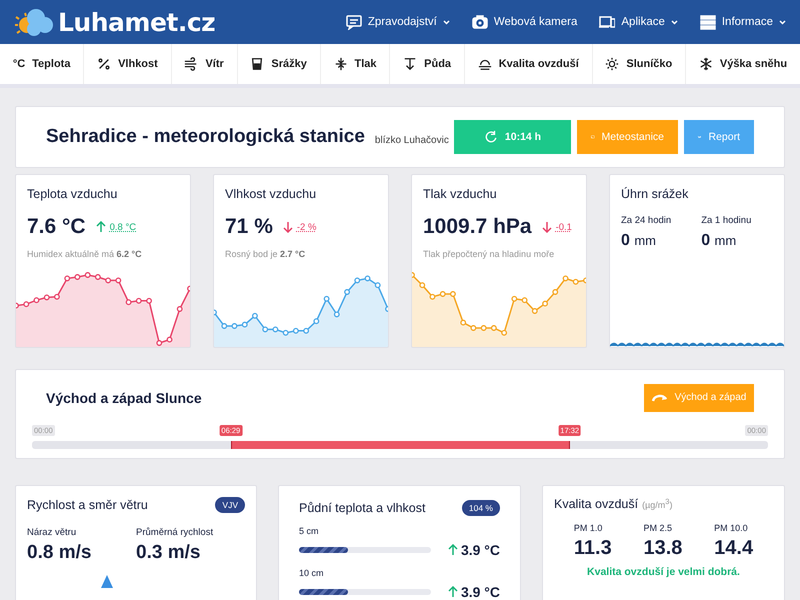 The image size is (800, 600). What do you see at coordinates (230, 505) in the screenshot?
I see `direction-badge: VJV` at bounding box center [230, 505].